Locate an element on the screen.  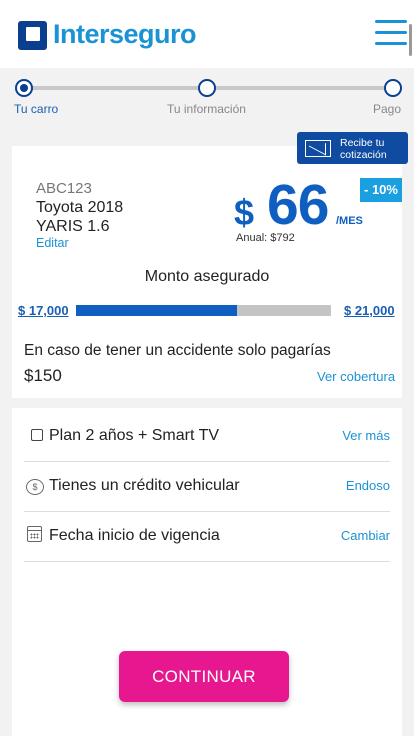
app-header: Interseguro is located at coordinates (207, 34).